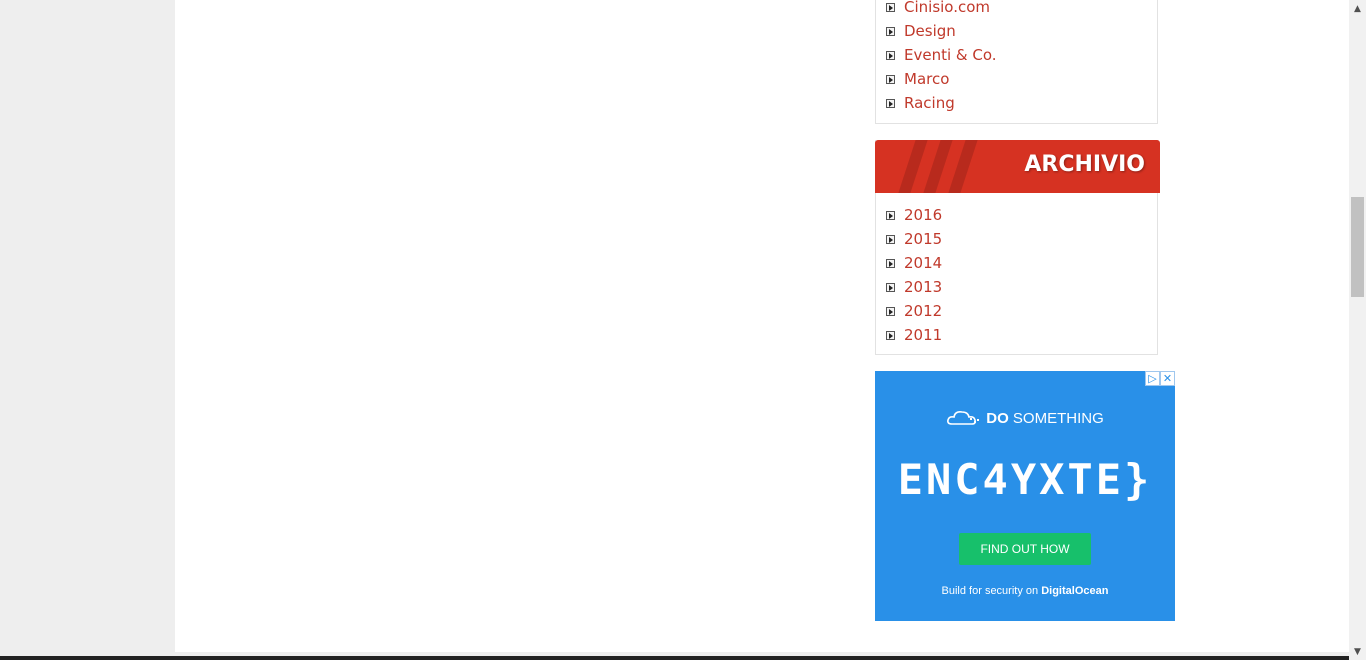 Image resolution: width=1366 pixels, height=660 pixels. Describe the element at coordinates (997, 418) in the screenshot. I see `ad-brand-bold: DO` at that location.